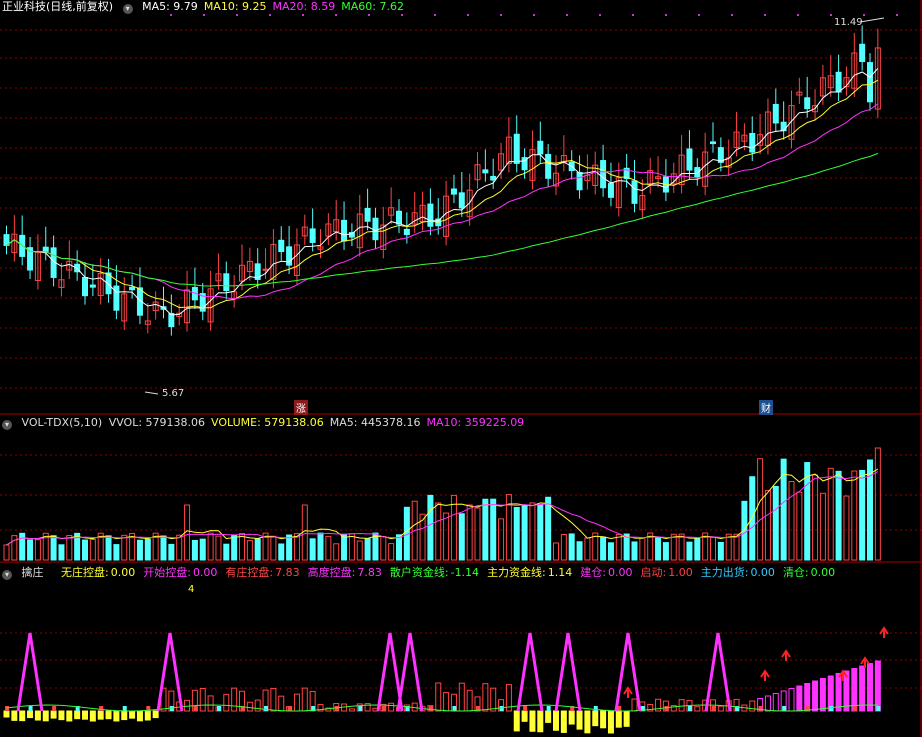 The height and width of the screenshot is (737, 922). Describe the element at coordinates (62, 422) in the screenshot. I see `volume-title: VOL-TDX(5,10)` at that location.